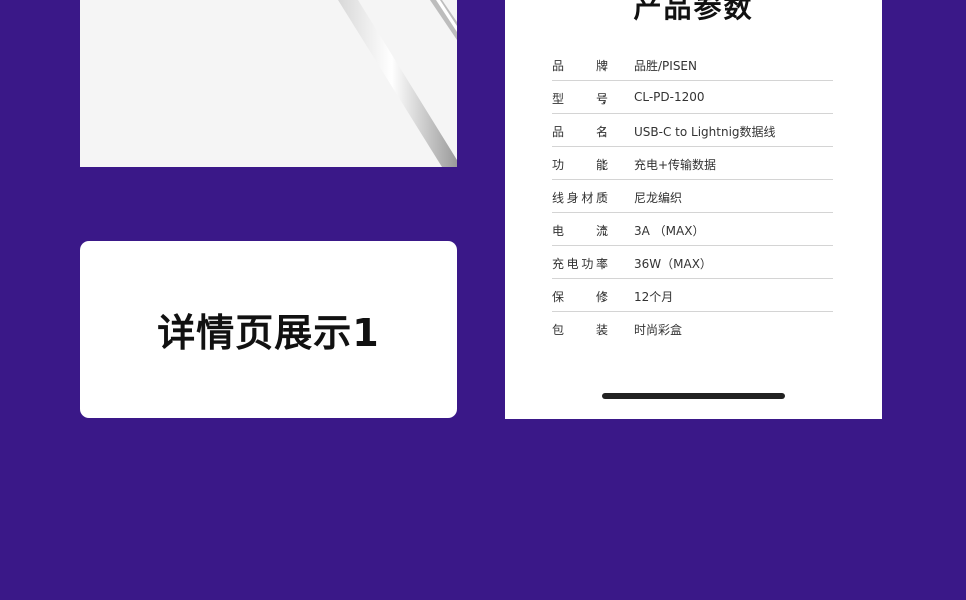  I want to click on home-indicator, so click(693, 396).